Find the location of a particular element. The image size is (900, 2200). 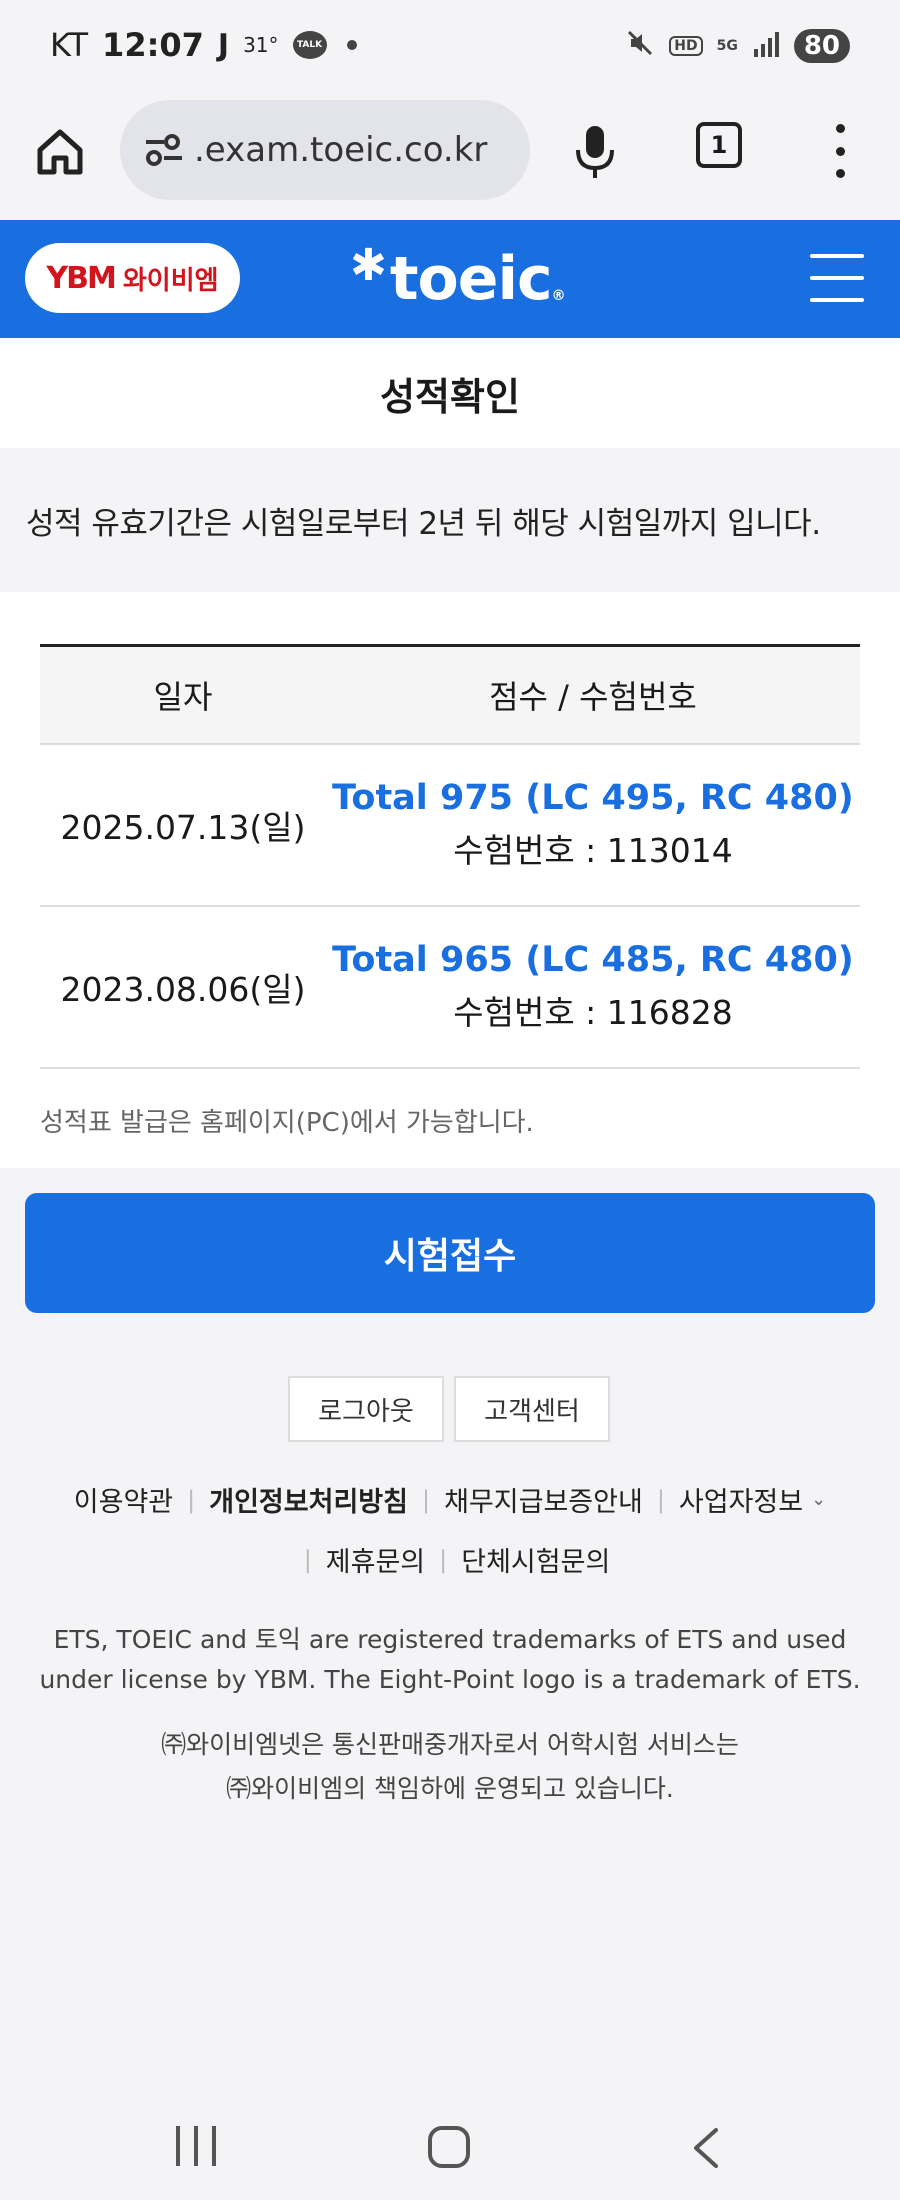

browser-toolbar: .exam.toeic.co.kr 1 is located at coordinates (450, 158).